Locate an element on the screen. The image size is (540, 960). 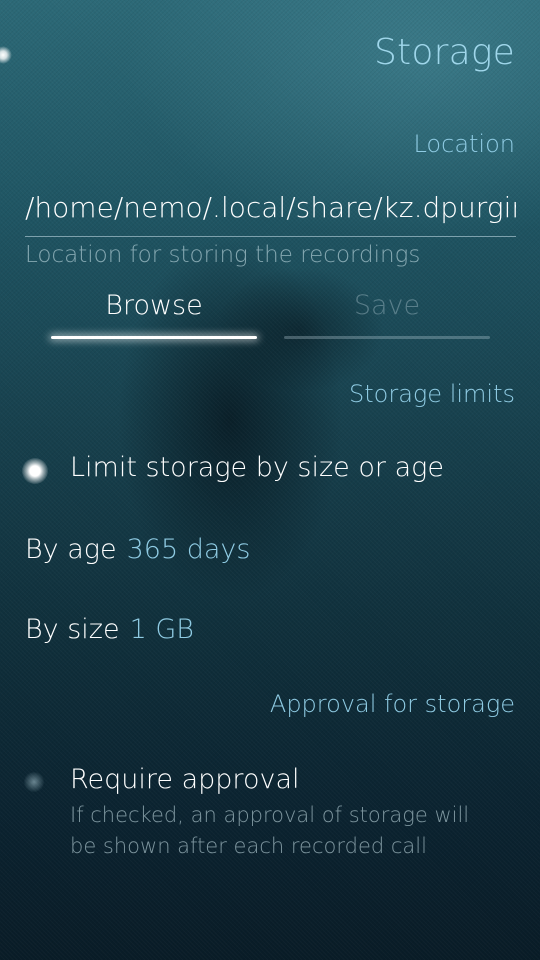
save-button-underline is located at coordinates (387, 337).